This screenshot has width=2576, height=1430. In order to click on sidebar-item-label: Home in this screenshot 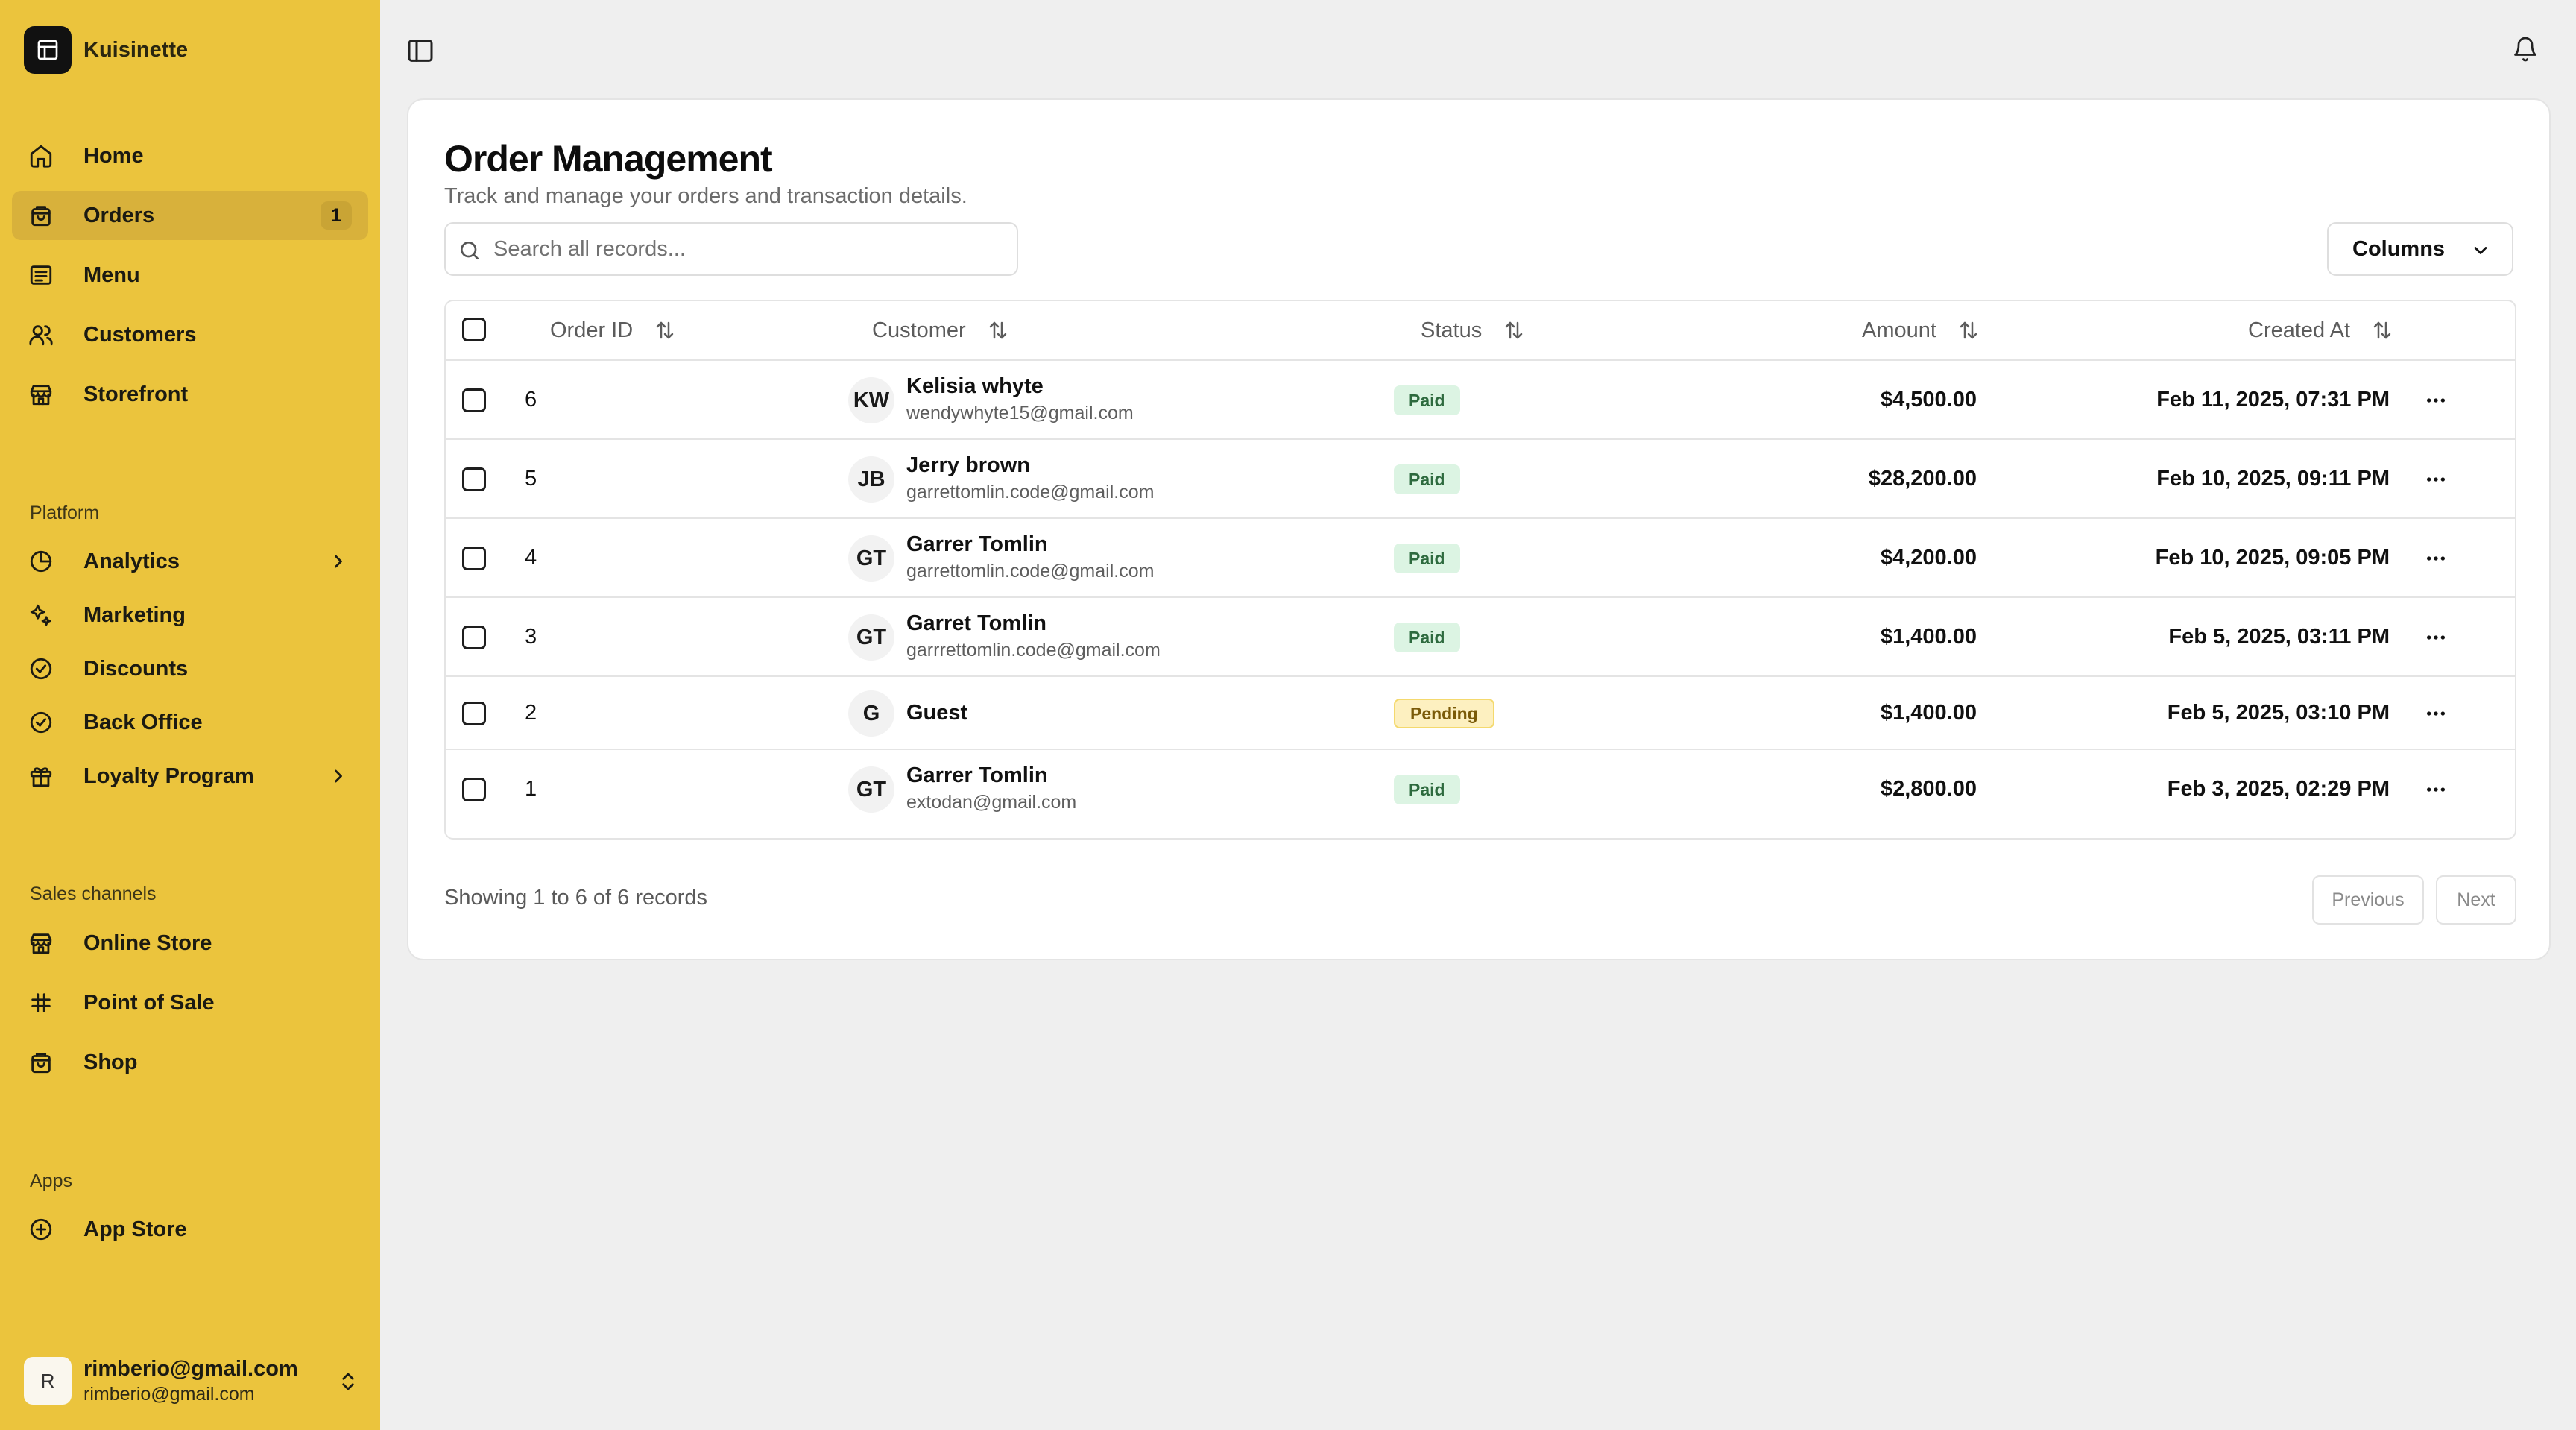, I will do `click(114, 155)`.